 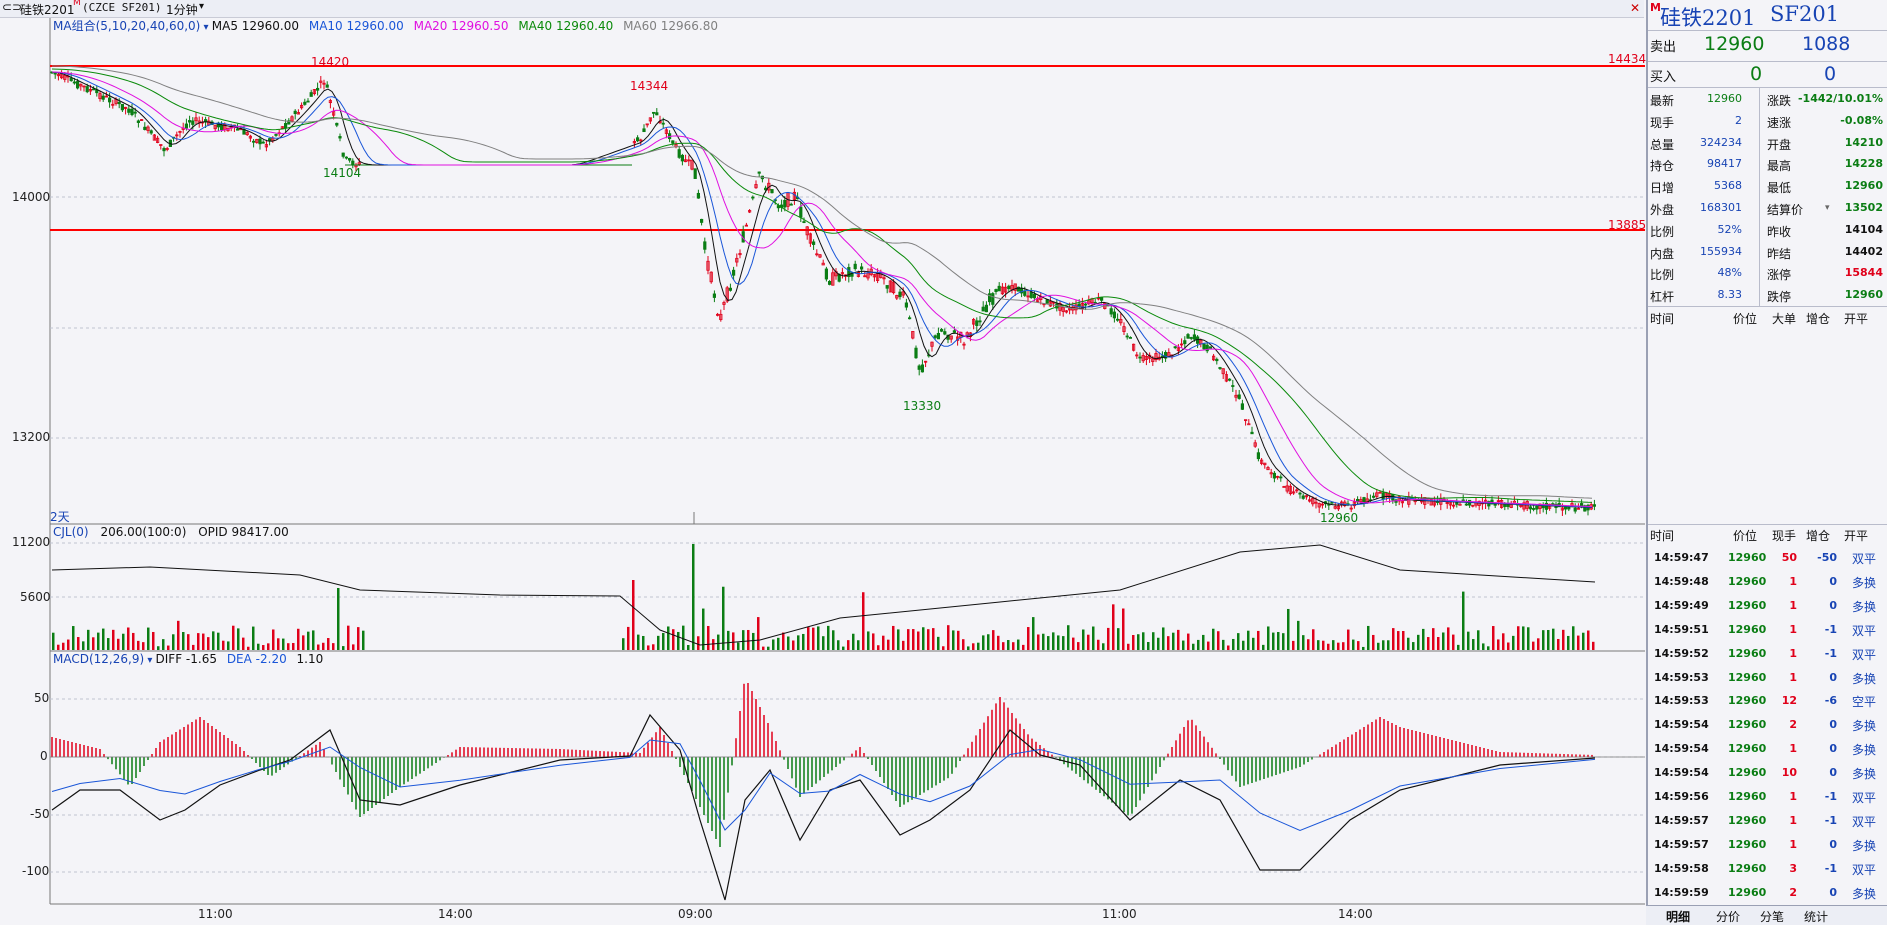 What do you see at coordinates (60, 517) in the screenshot?
I see `days-label: 2天` at bounding box center [60, 517].